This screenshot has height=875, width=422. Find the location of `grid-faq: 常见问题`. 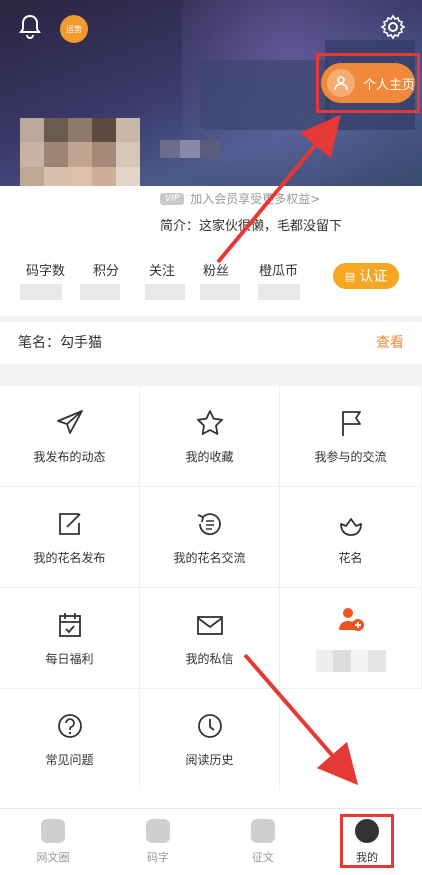

grid-faq: 常见问题 is located at coordinates (70, 739).